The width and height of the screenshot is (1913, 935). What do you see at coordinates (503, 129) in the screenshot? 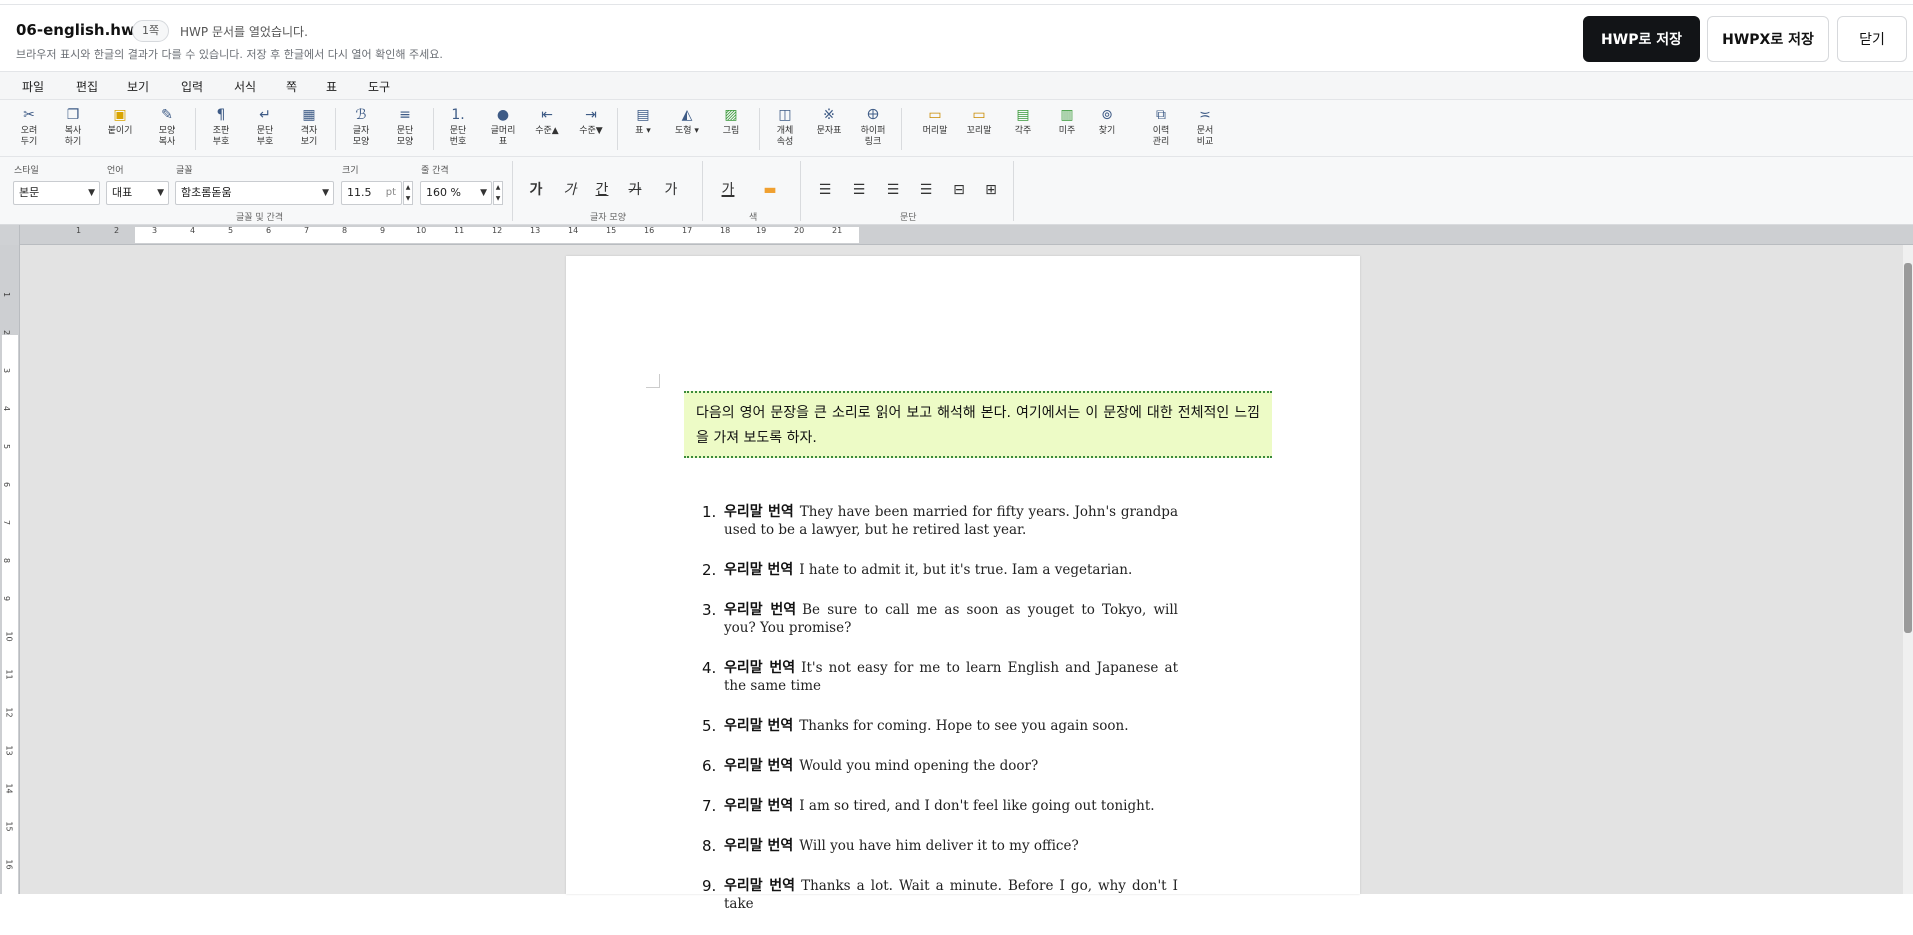
I see `bullet-button: ● 글머리 표` at bounding box center [503, 129].